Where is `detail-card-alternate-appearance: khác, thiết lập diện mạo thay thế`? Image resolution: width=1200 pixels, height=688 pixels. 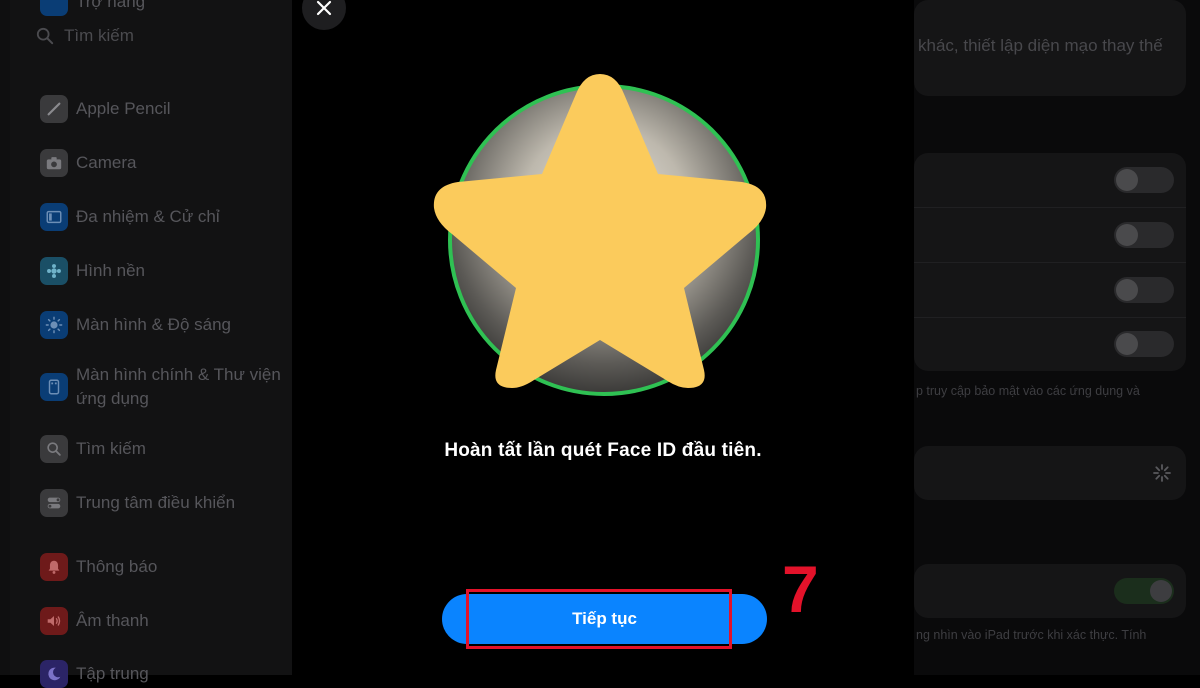
detail-card-alternate-appearance: khác, thiết lập diện mạo thay thế is located at coordinates (1050, 48).